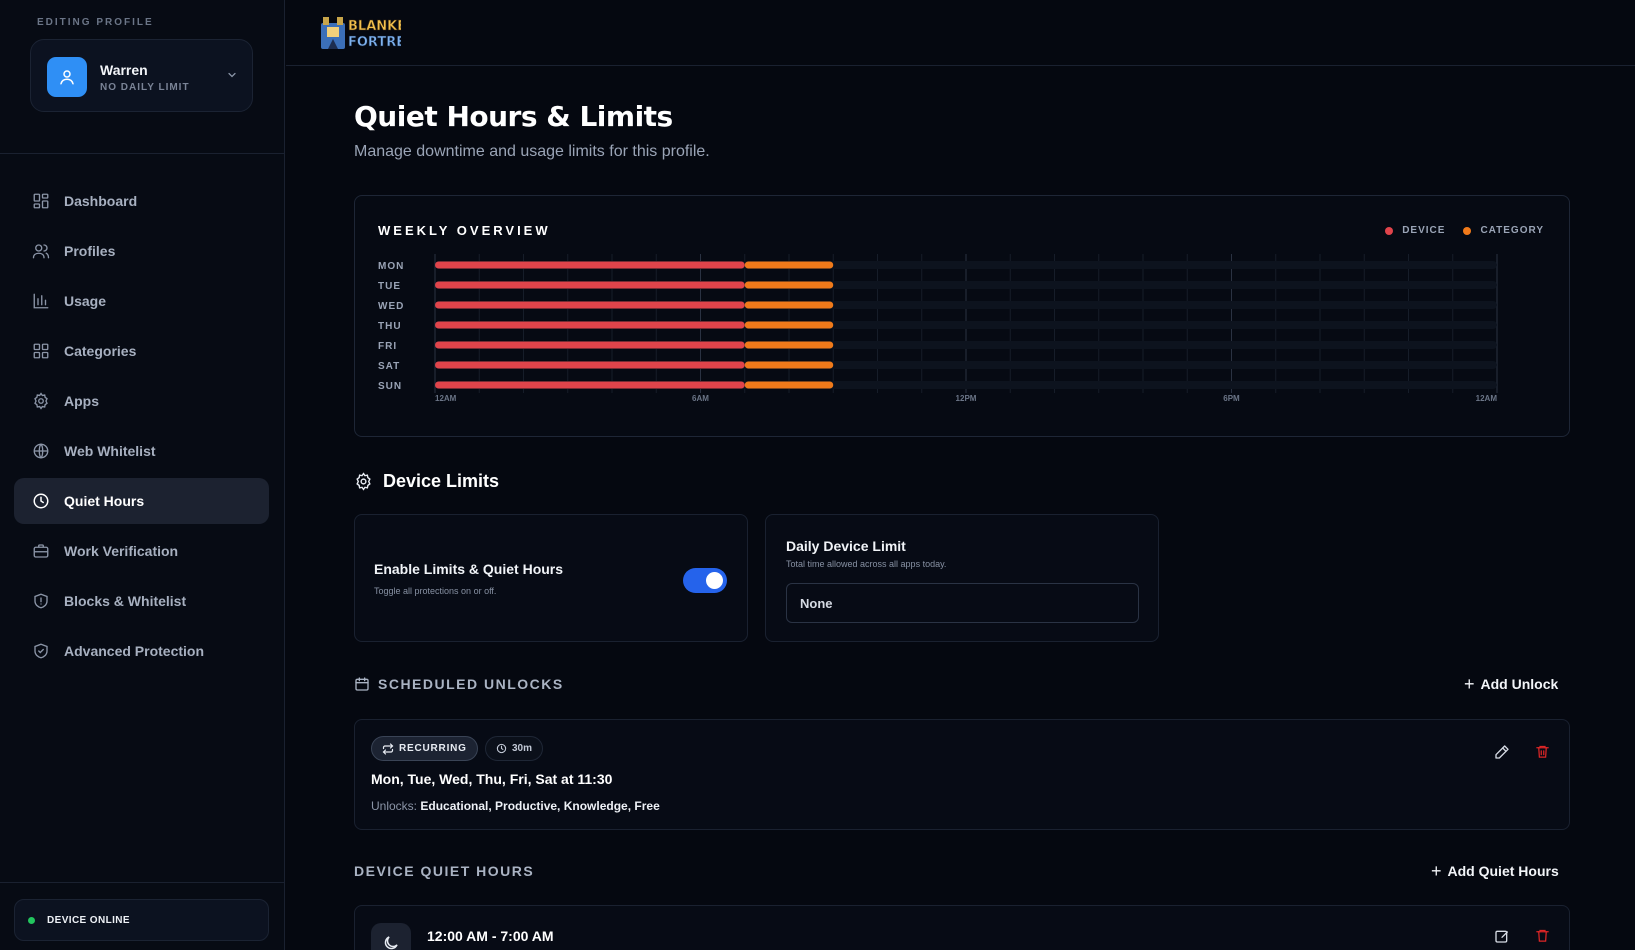  What do you see at coordinates (391, 306) in the screenshot?
I see `day-label: WED` at bounding box center [391, 306].